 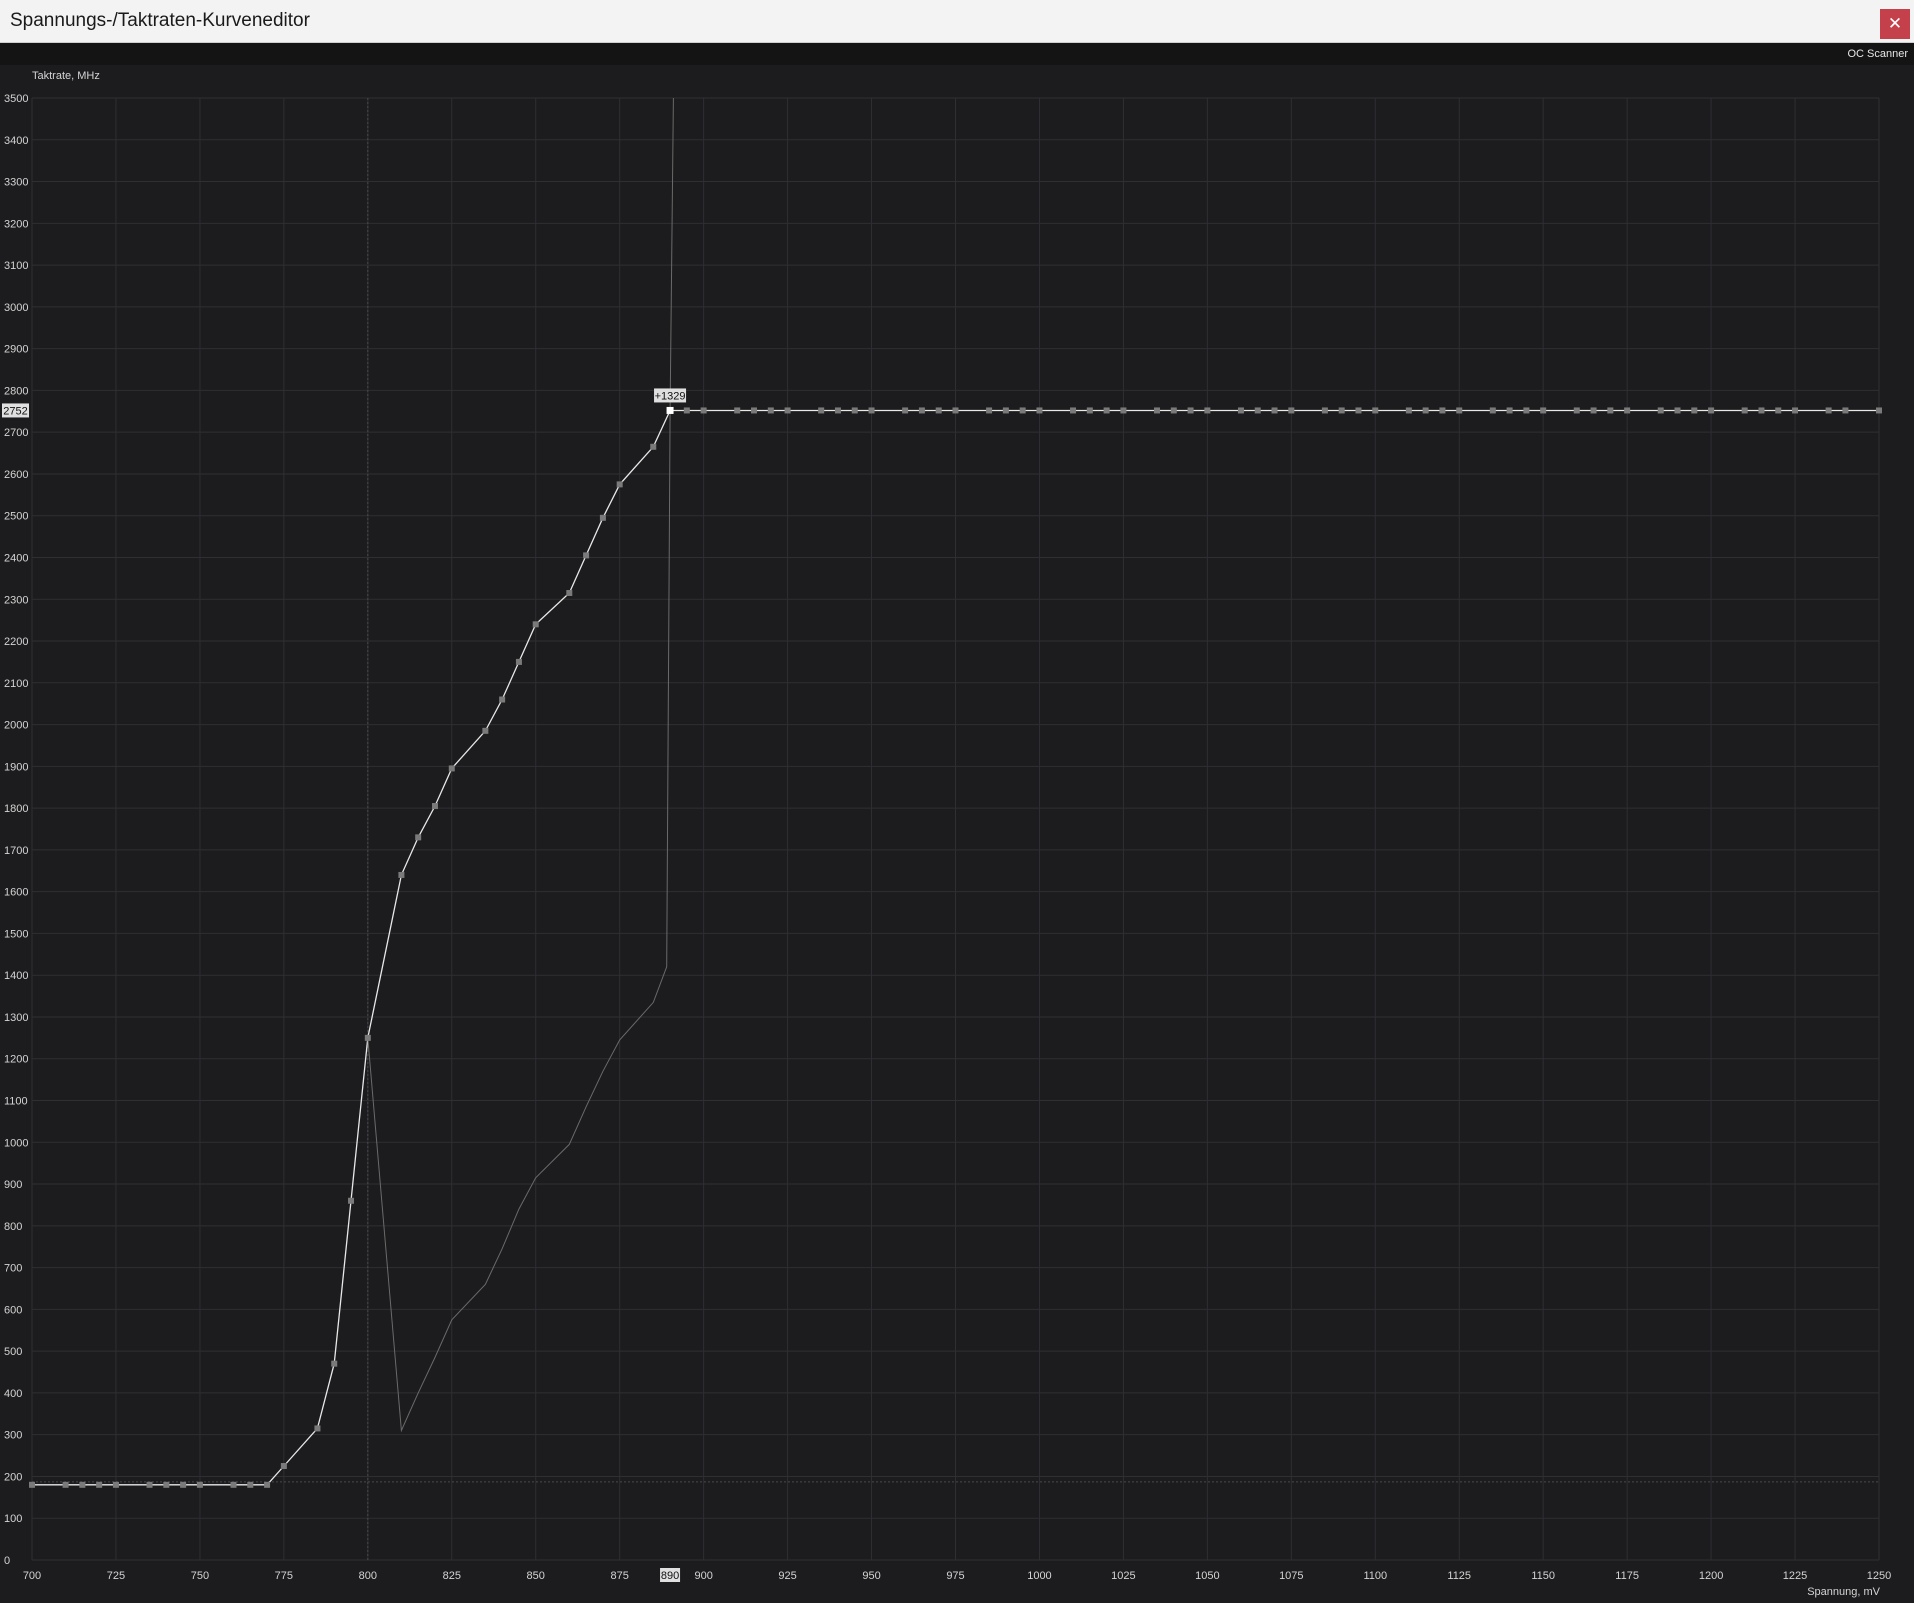 What do you see at coordinates (1711, 1576) in the screenshot?
I see `x-tick-label: 1200` at bounding box center [1711, 1576].